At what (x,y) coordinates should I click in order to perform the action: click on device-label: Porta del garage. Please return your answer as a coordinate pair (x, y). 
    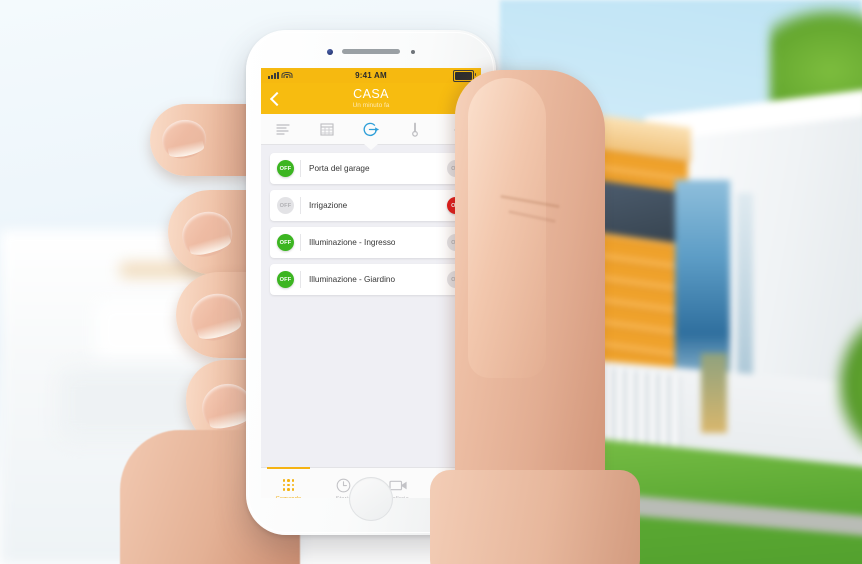
    Looking at the image, I should click on (339, 168).